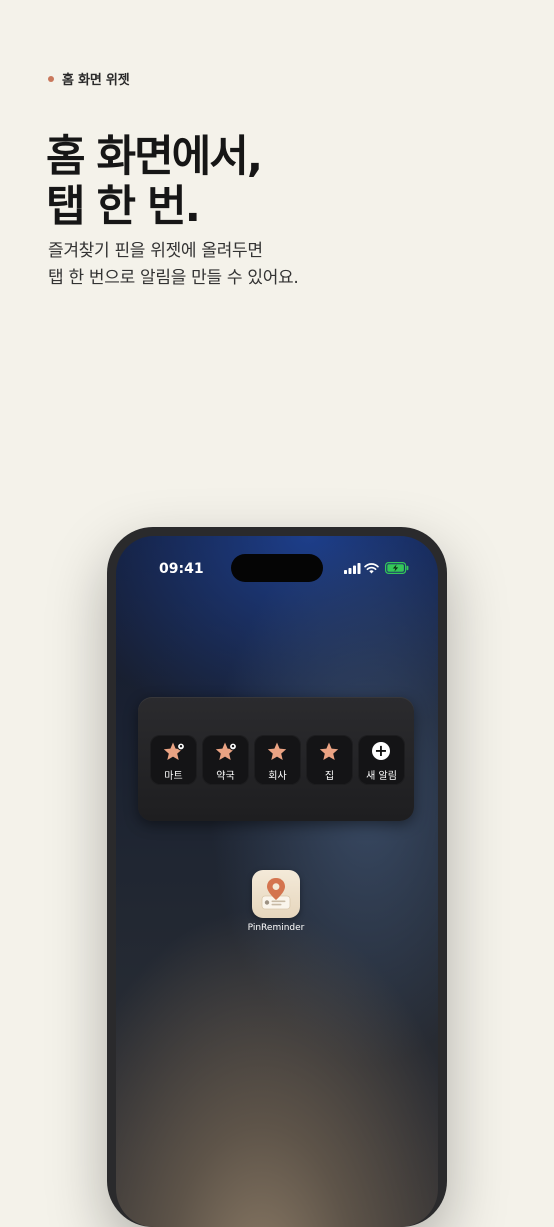  What do you see at coordinates (96, 80) in the screenshot?
I see `eyebrow-label: 홈 화면 위젯` at bounding box center [96, 80].